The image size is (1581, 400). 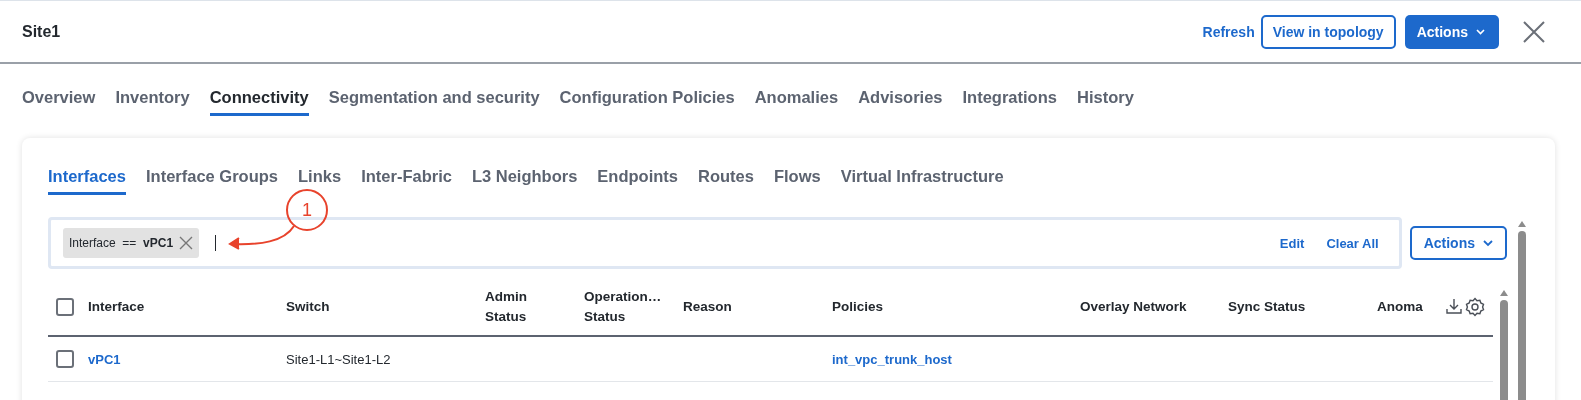 What do you see at coordinates (308, 307) in the screenshot?
I see `column-header: Switch` at bounding box center [308, 307].